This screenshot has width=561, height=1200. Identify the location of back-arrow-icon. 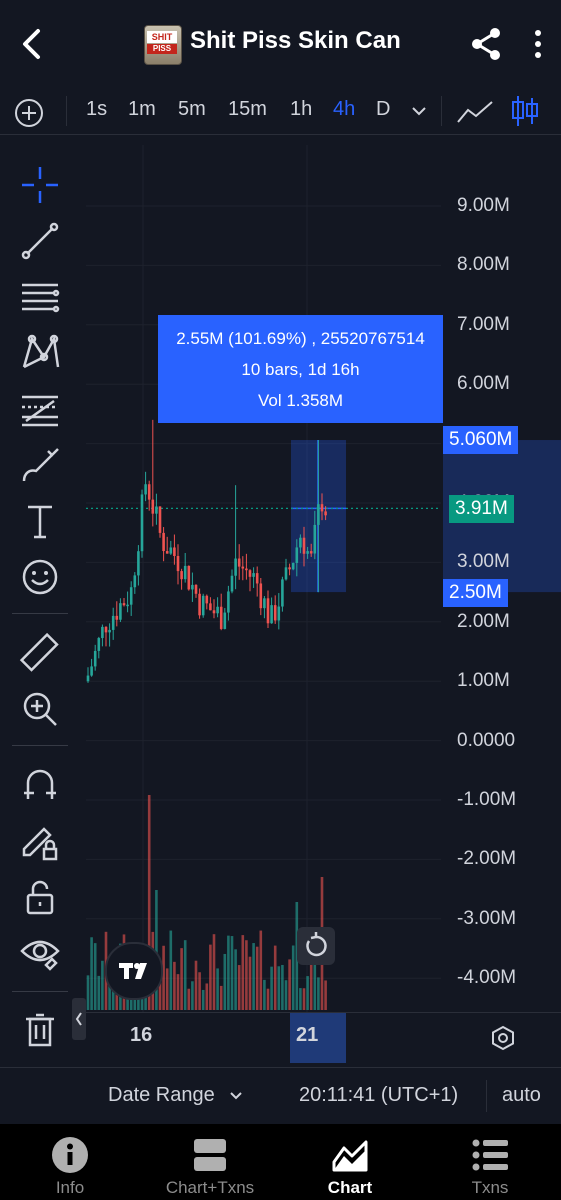
(32, 44).